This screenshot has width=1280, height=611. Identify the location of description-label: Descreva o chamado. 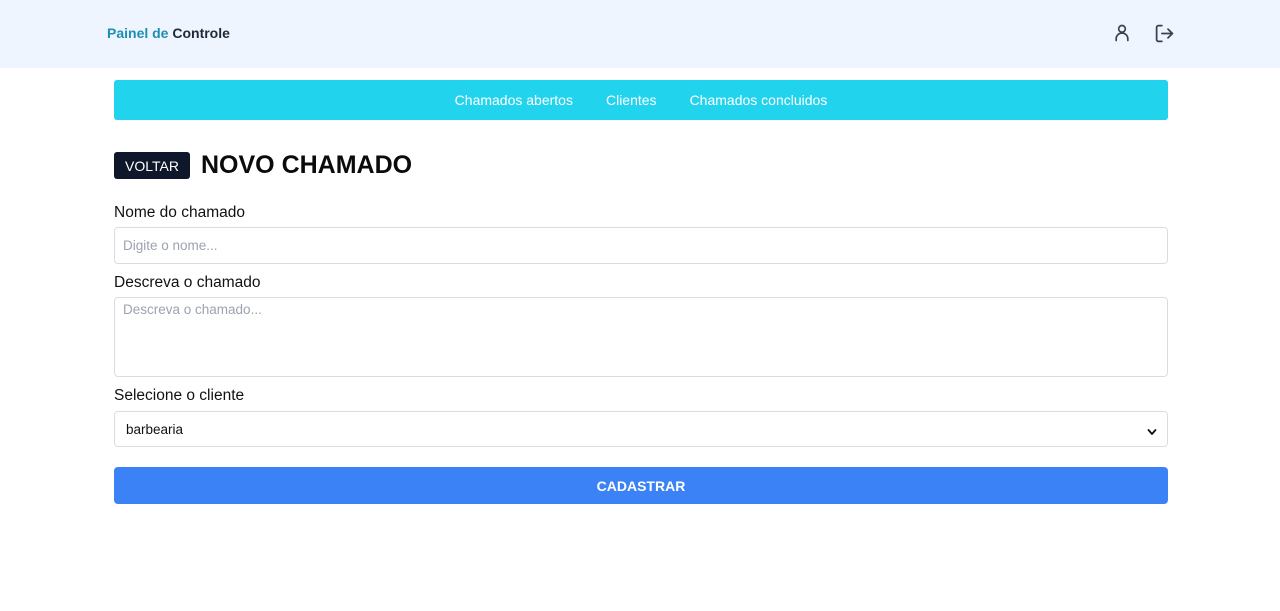
(187, 282).